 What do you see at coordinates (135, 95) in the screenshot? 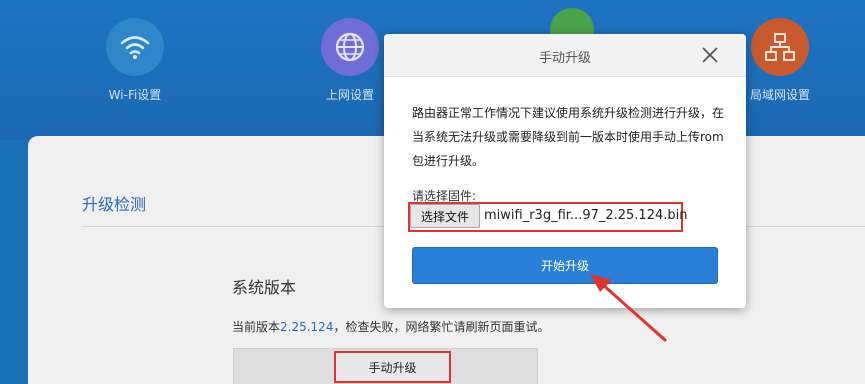
I see `nav-label-wifi: Wi-Fi设置` at bounding box center [135, 95].